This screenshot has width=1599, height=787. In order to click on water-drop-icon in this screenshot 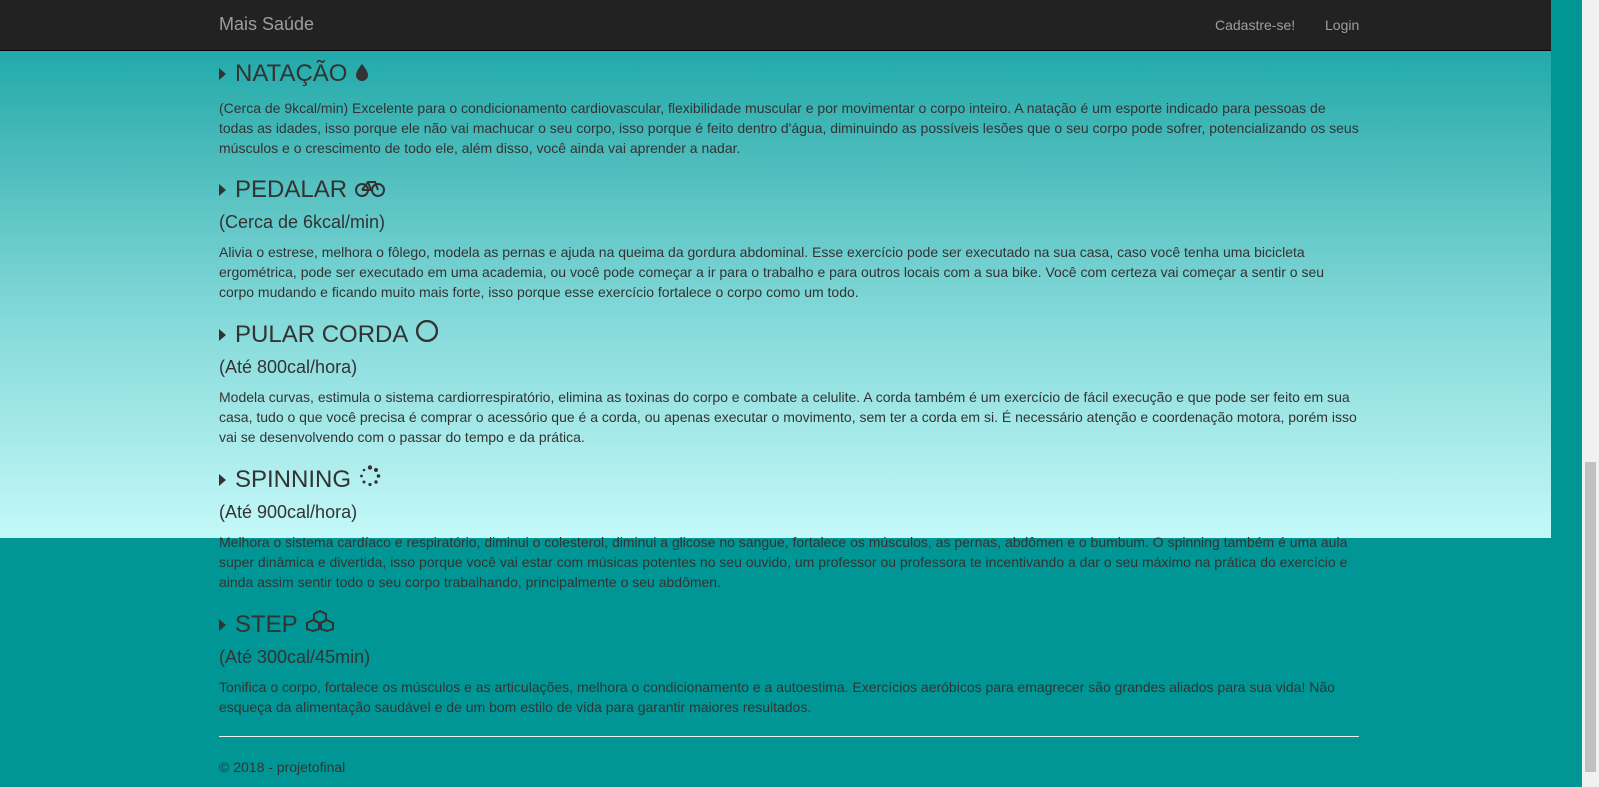, I will do `click(362, 74)`.